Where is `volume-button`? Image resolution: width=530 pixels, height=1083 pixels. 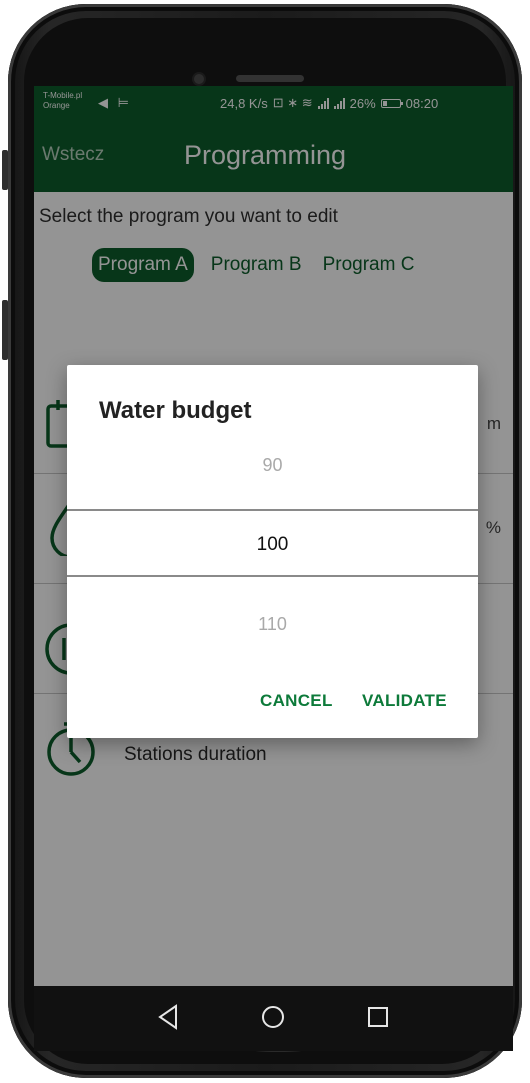
volume-button is located at coordinates (5, 170).